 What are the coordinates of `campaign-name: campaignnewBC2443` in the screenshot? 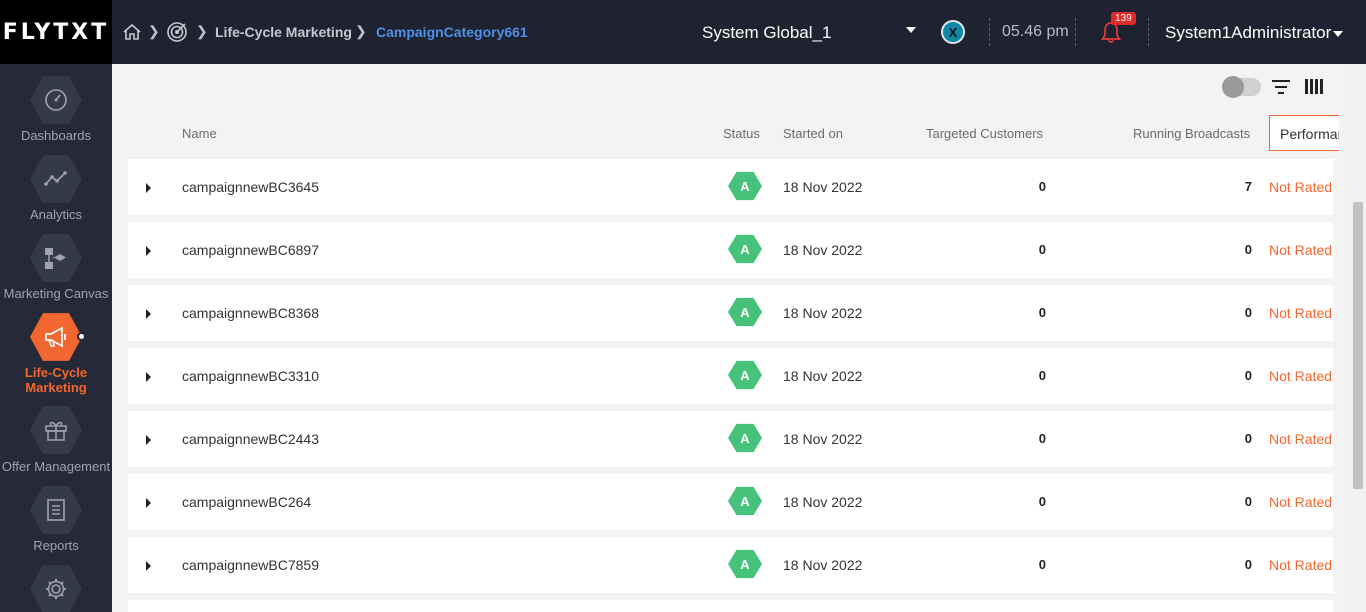 It's located at (250, 439).